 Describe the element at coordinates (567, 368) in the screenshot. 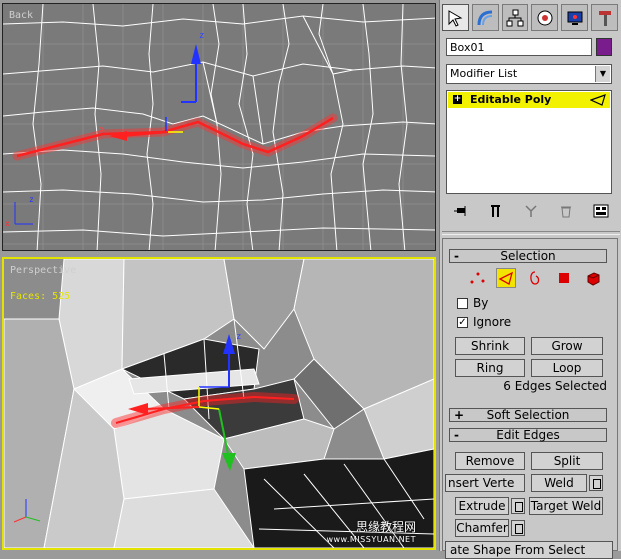

I see `loop-button: Loop` at that location.